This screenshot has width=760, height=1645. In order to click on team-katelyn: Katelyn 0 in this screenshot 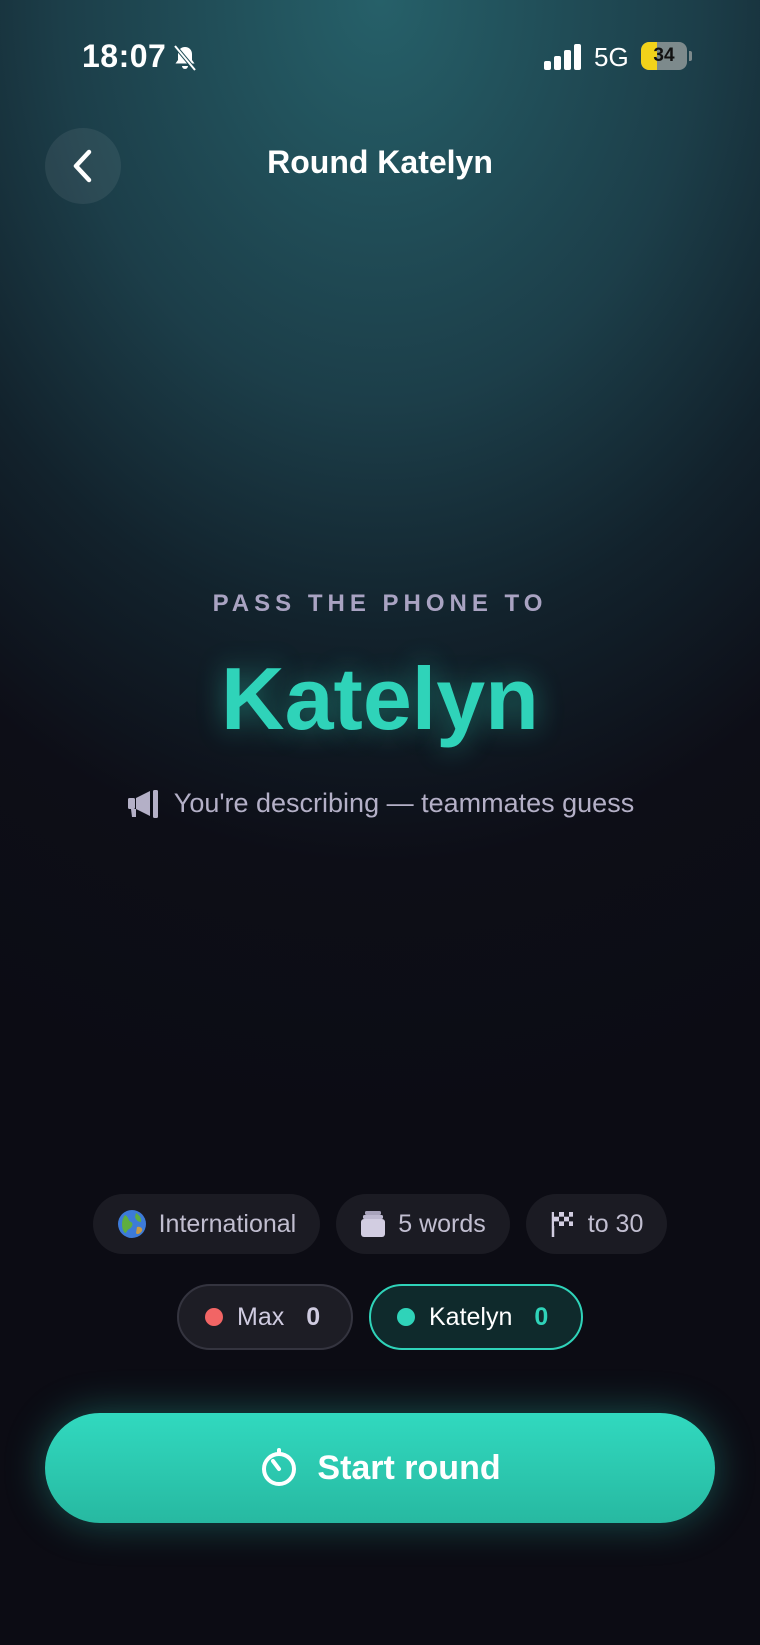, I will do `click(476, 1317)`.